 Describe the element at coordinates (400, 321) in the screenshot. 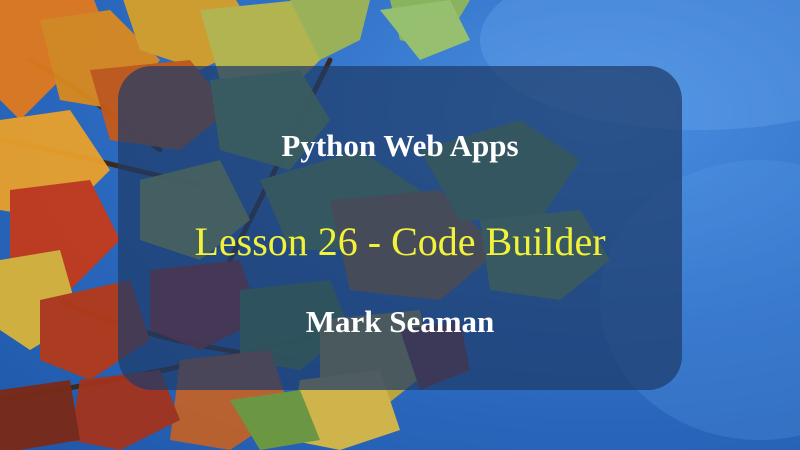

I see `author-name: Mark Seaman` at that location.